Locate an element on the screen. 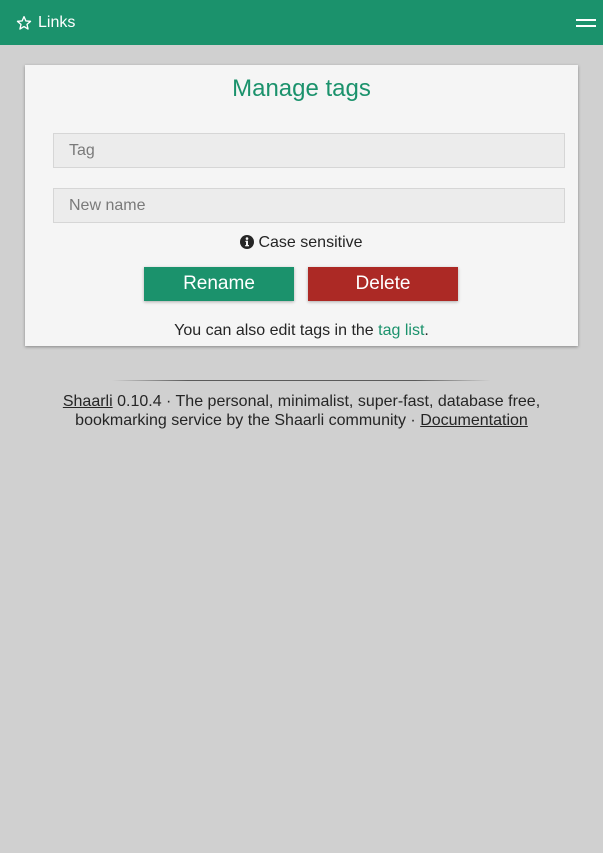 The height and width of the screenshot is (853, 603). tag-list-note: You can also edit tags in the tag list. is located at coordinates (301, 331).